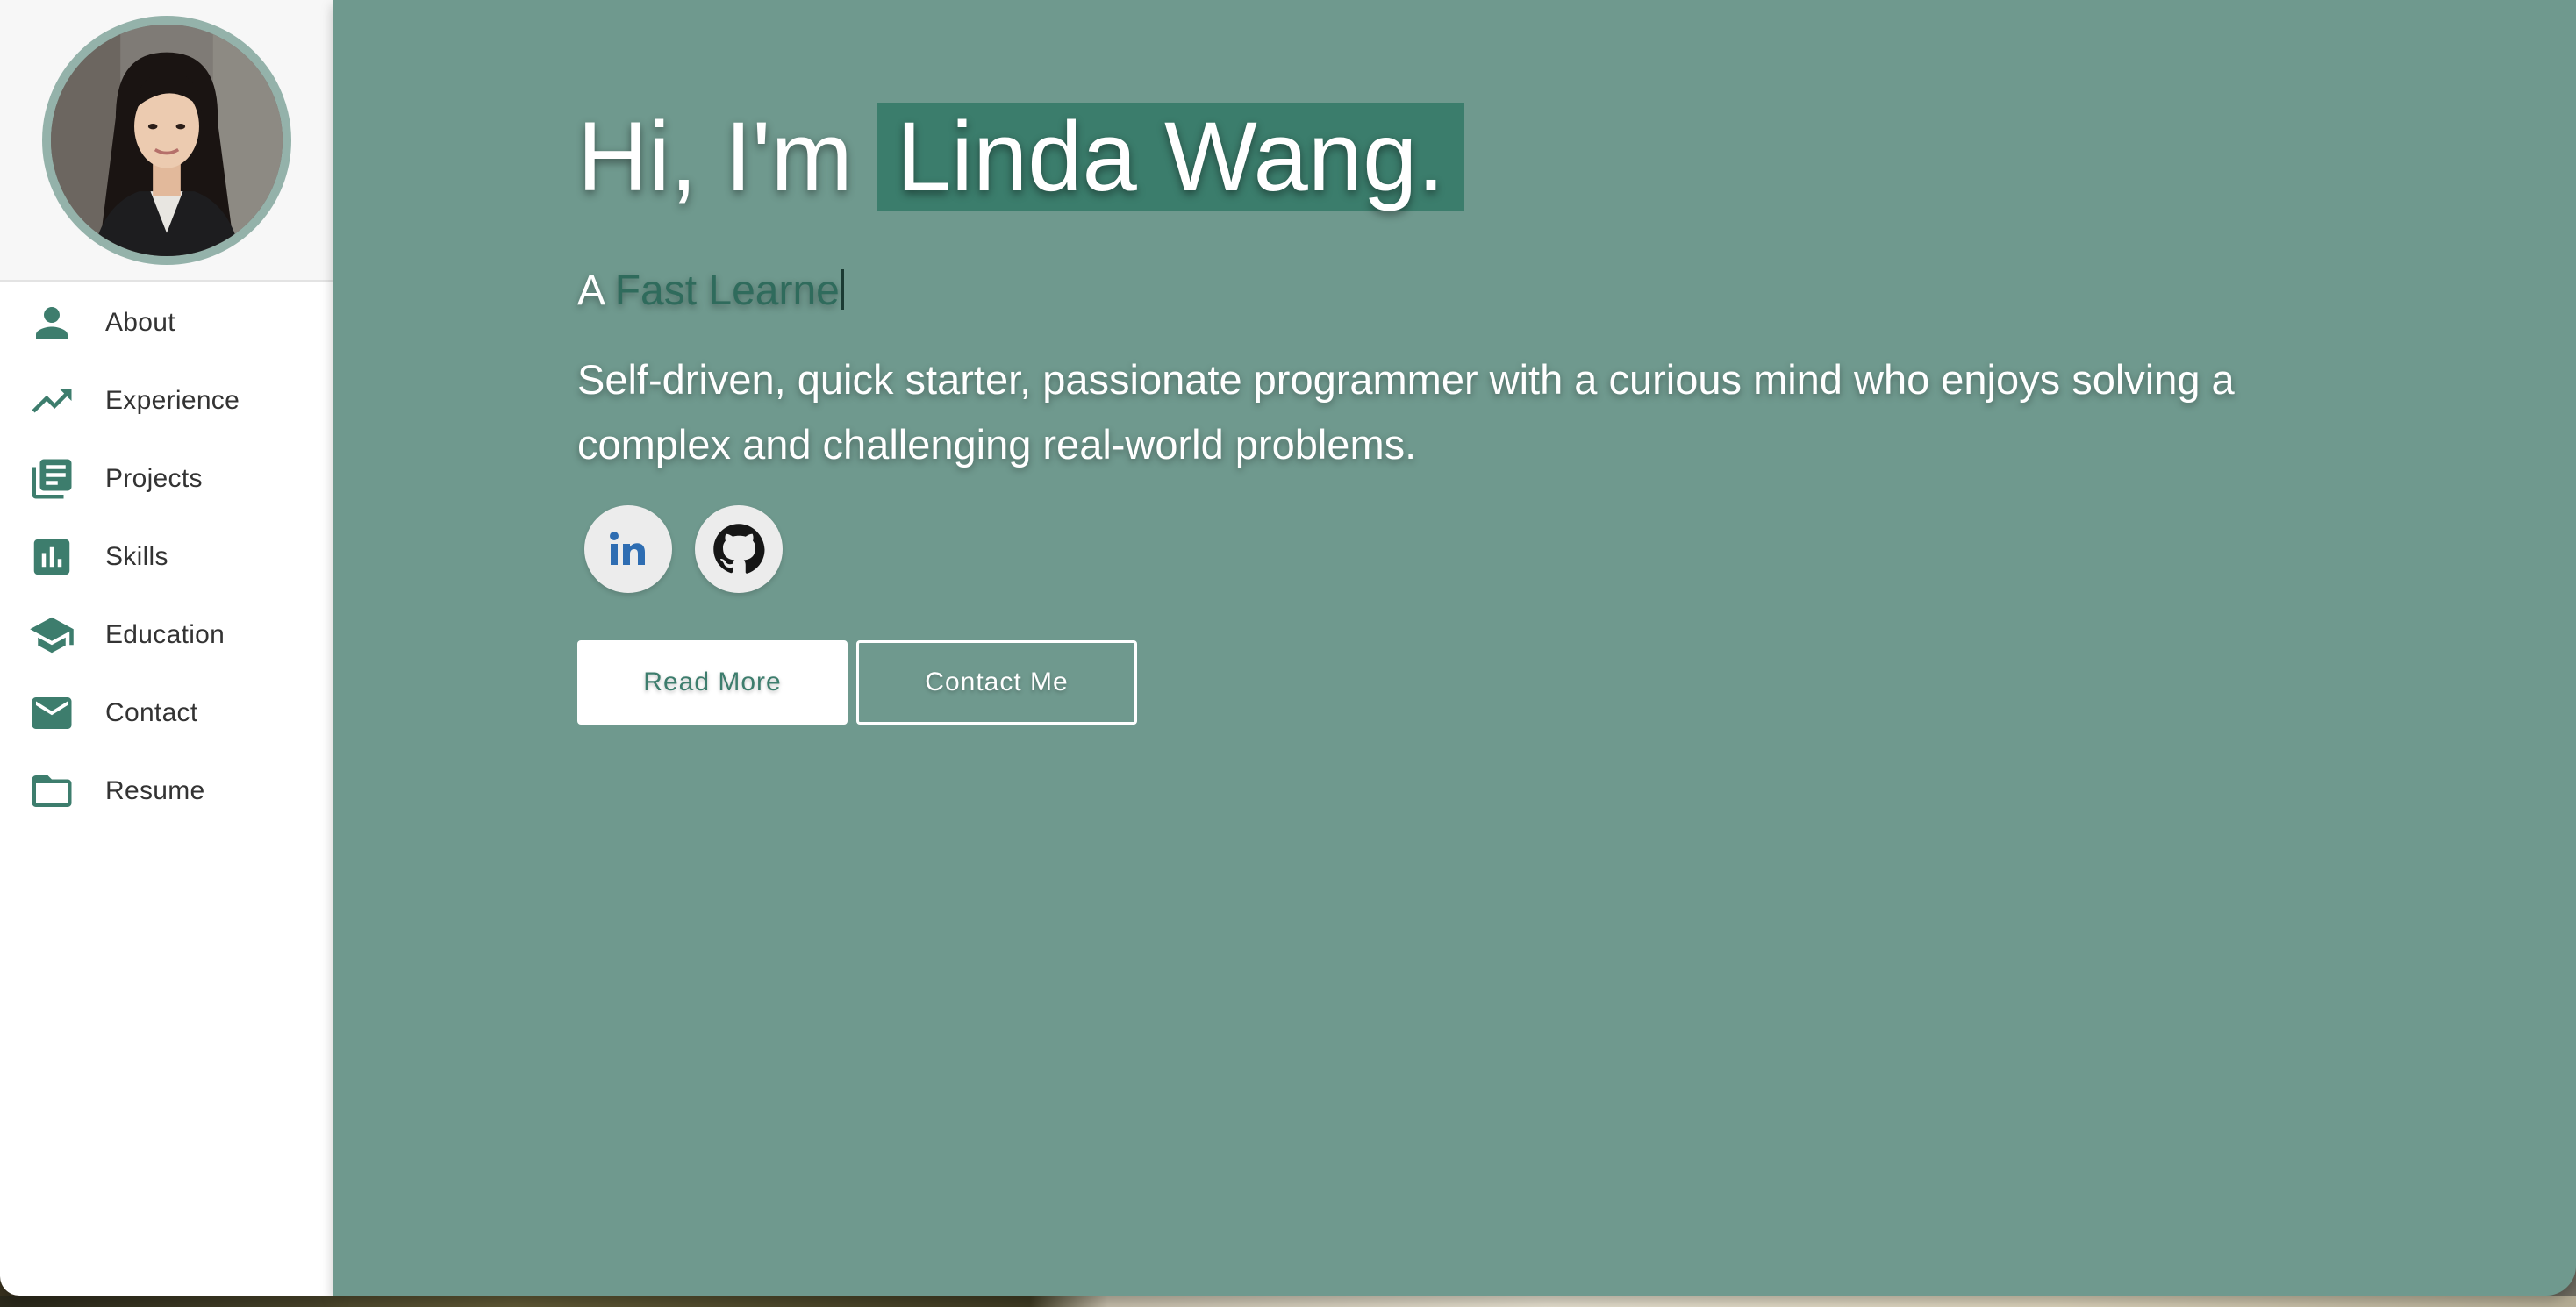 The image size is (2576, 1307). I want to click on sidebar-item-resume: Resume, so click(166, 791).